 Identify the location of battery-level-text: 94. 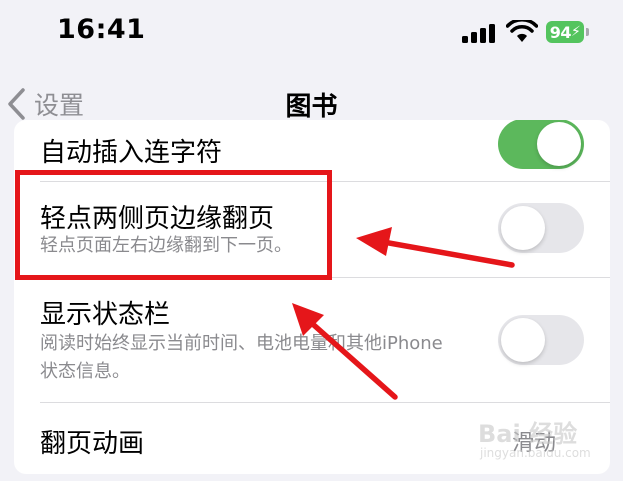
(560, 32).